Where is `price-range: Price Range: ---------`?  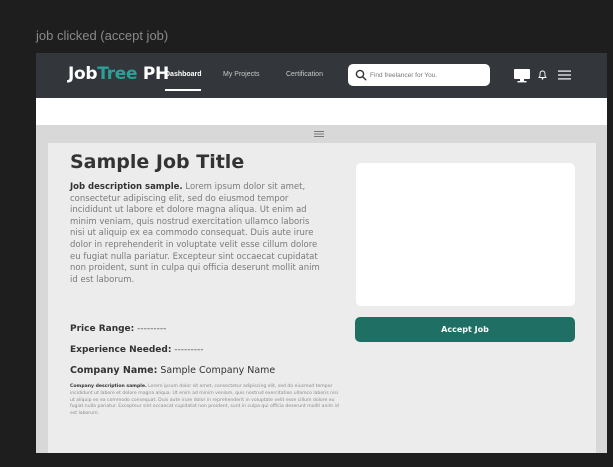
price-range: Price Range: --------- is located at coordinates (118, 329).